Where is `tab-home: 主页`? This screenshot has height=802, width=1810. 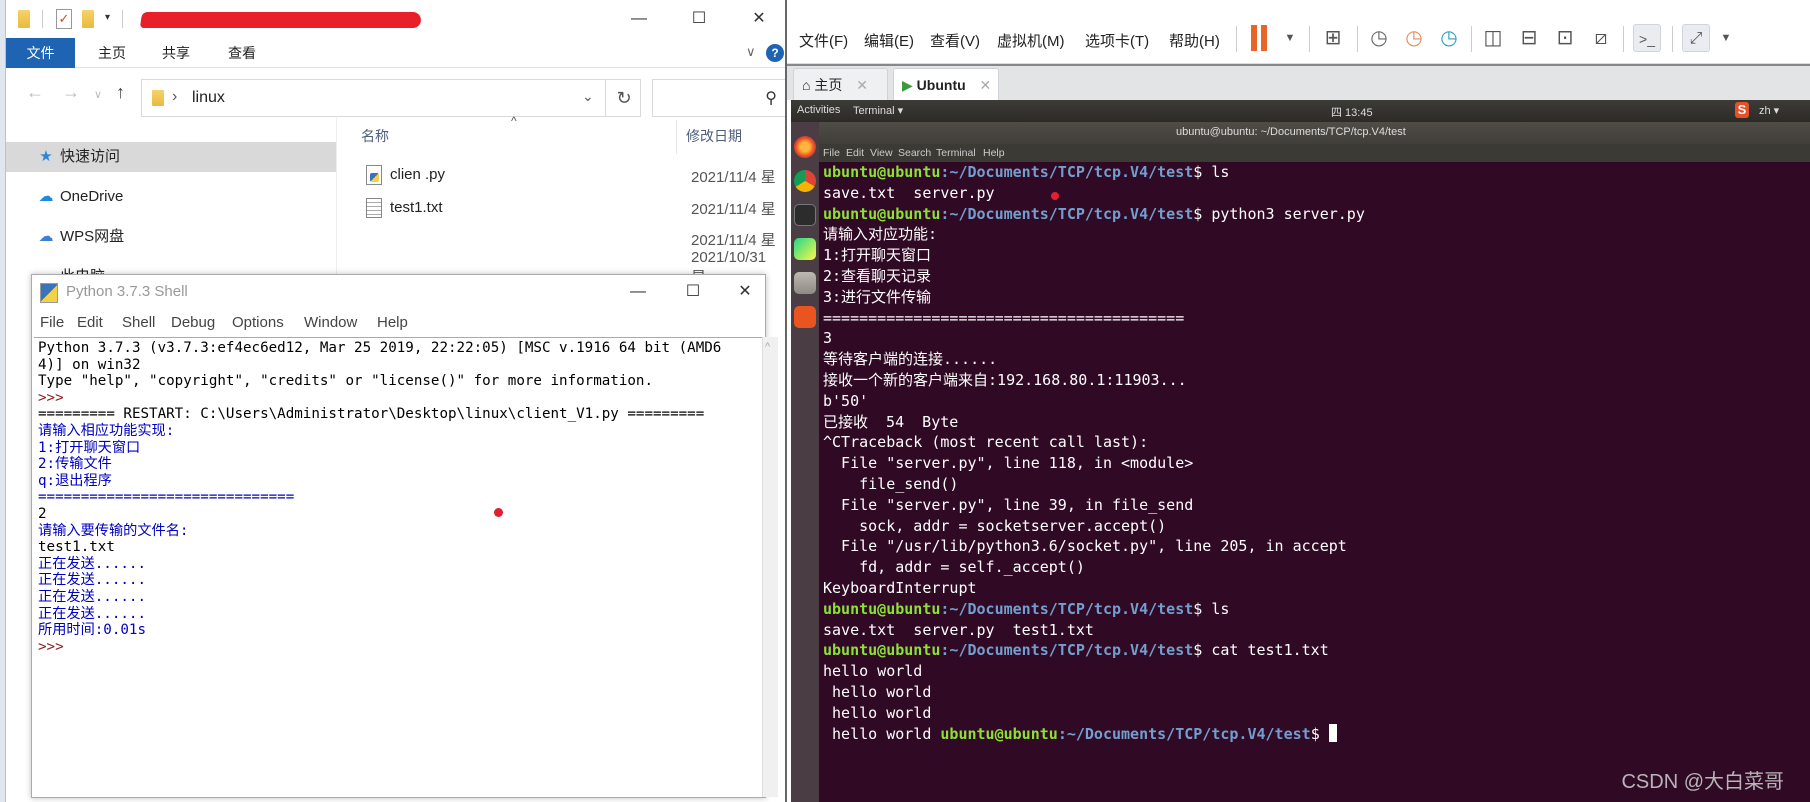
tab-home: 主页 is located at coordinates (112, 53).